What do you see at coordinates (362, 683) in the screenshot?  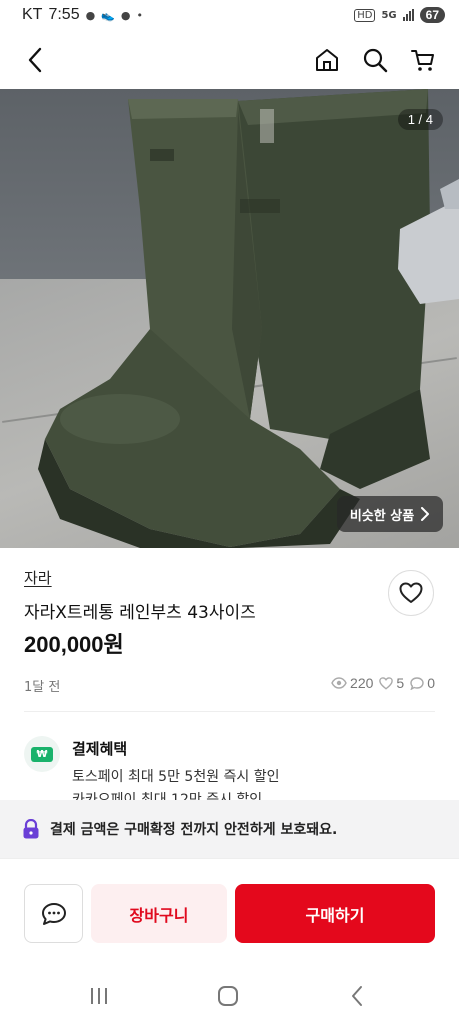 I see `views-count: 220` at bounding box center [362, 683].